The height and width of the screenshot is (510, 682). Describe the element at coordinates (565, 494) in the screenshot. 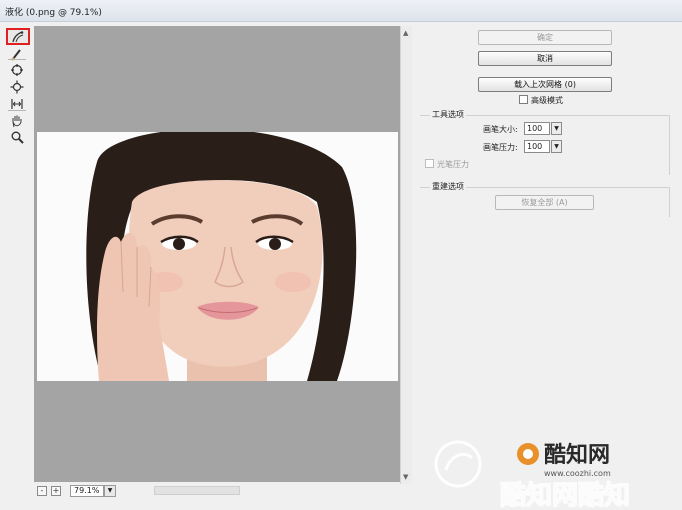

I see `svg-text: 酷知网酷知` at that location.